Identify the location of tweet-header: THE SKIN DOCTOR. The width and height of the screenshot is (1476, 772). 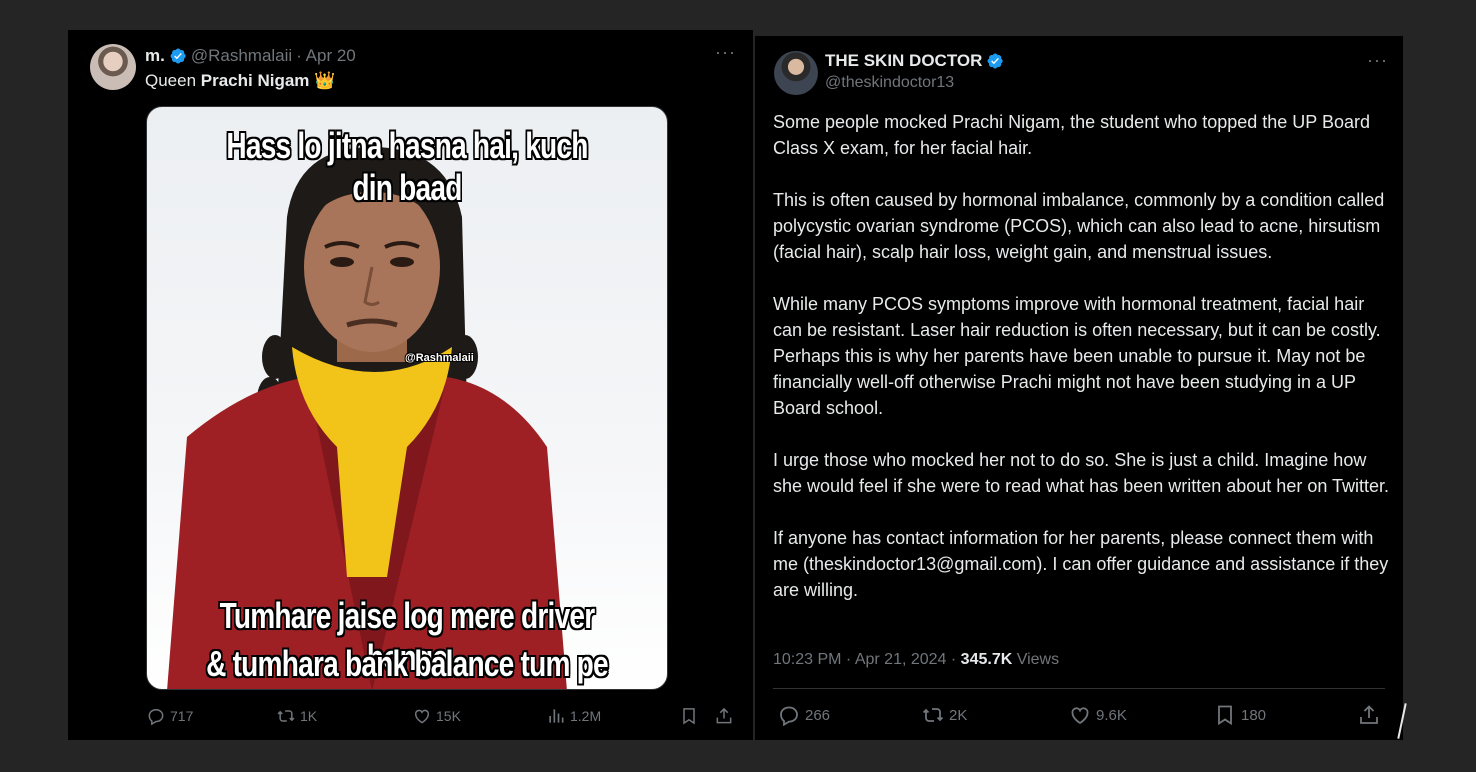
(914, 61).